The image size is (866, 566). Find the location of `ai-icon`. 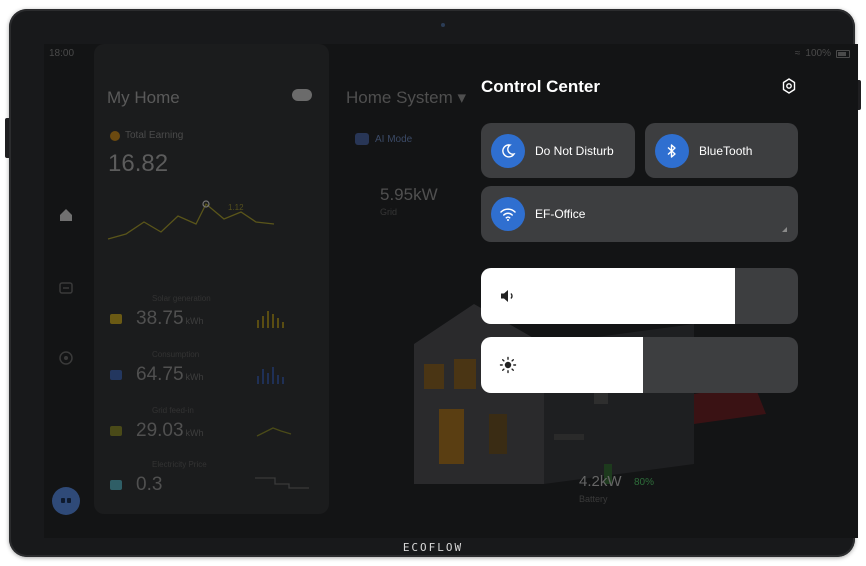

ai-icon is located at coordinates (362, 139).